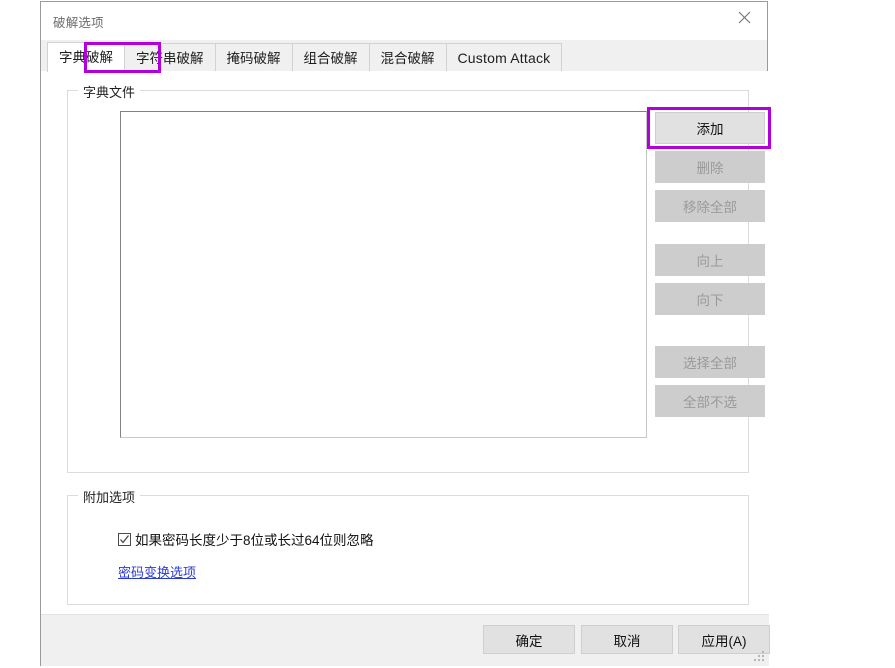 Image resolution: width=895 pixels, height=668 pixels. What do you see at coordinates (504, 57) in the screenshot?
I see `tab-custom-attack: Custom Attack` at bounding box center [504, 57].